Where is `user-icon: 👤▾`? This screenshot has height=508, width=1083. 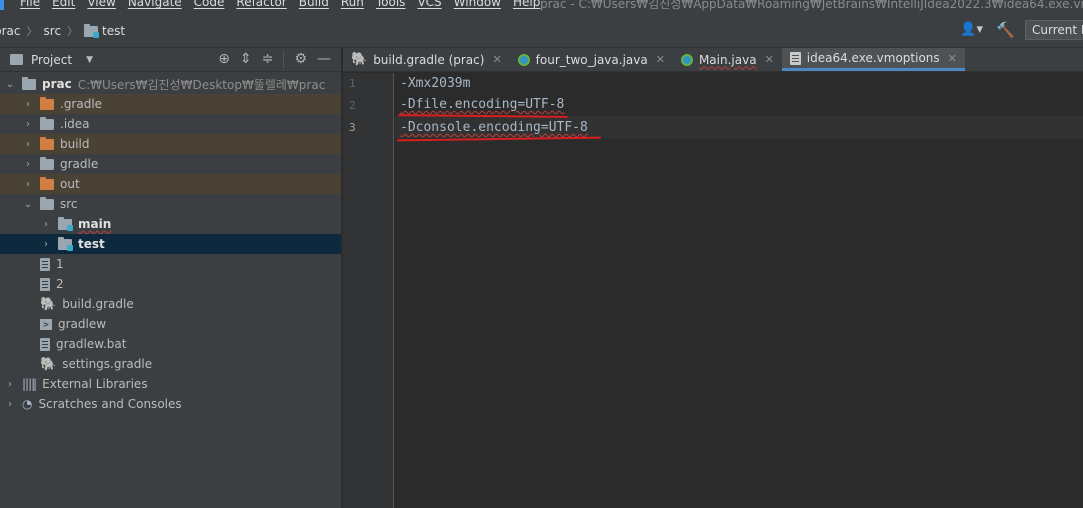
user-icon: 👤▾ is located at coordinates (973, 30).